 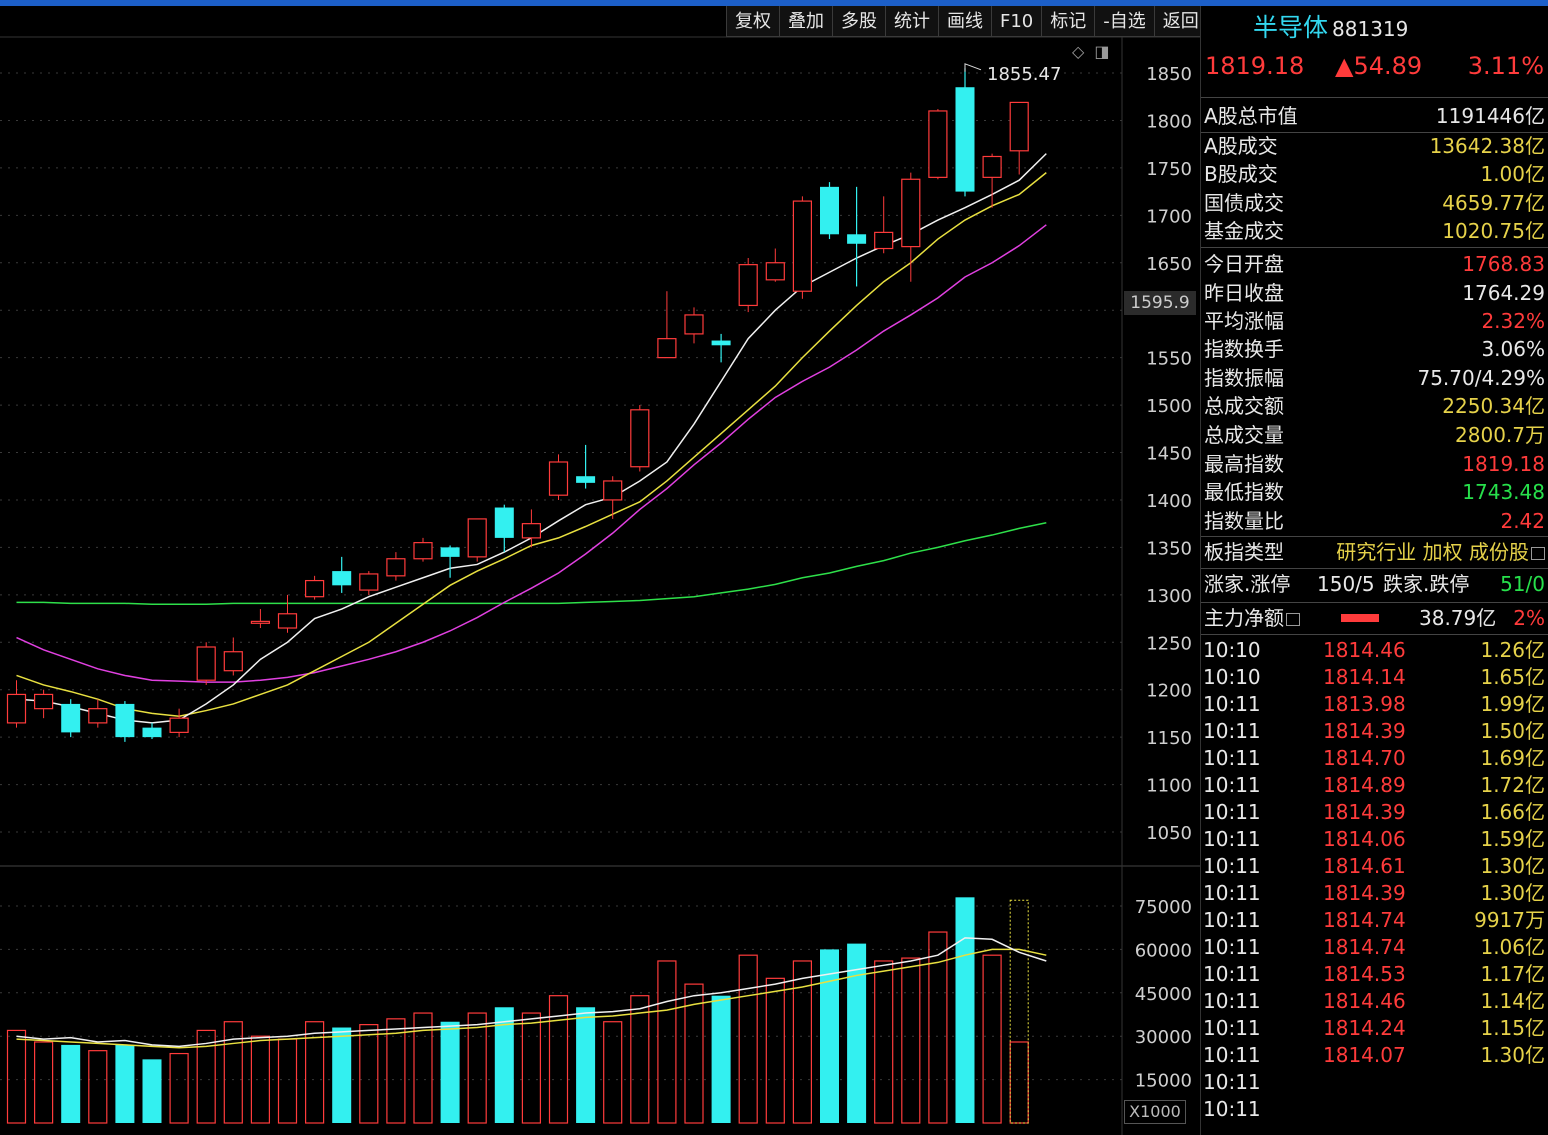 What do you see at coordinates (1374, 785) in the screenshot?
I see `tick-row: 10:11 1814.89 1.72亿` at bounding box center [1374, 785].